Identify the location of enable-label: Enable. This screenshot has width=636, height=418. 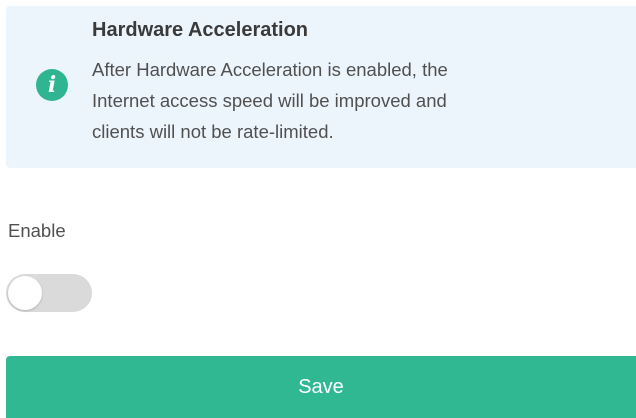
(37, 230).